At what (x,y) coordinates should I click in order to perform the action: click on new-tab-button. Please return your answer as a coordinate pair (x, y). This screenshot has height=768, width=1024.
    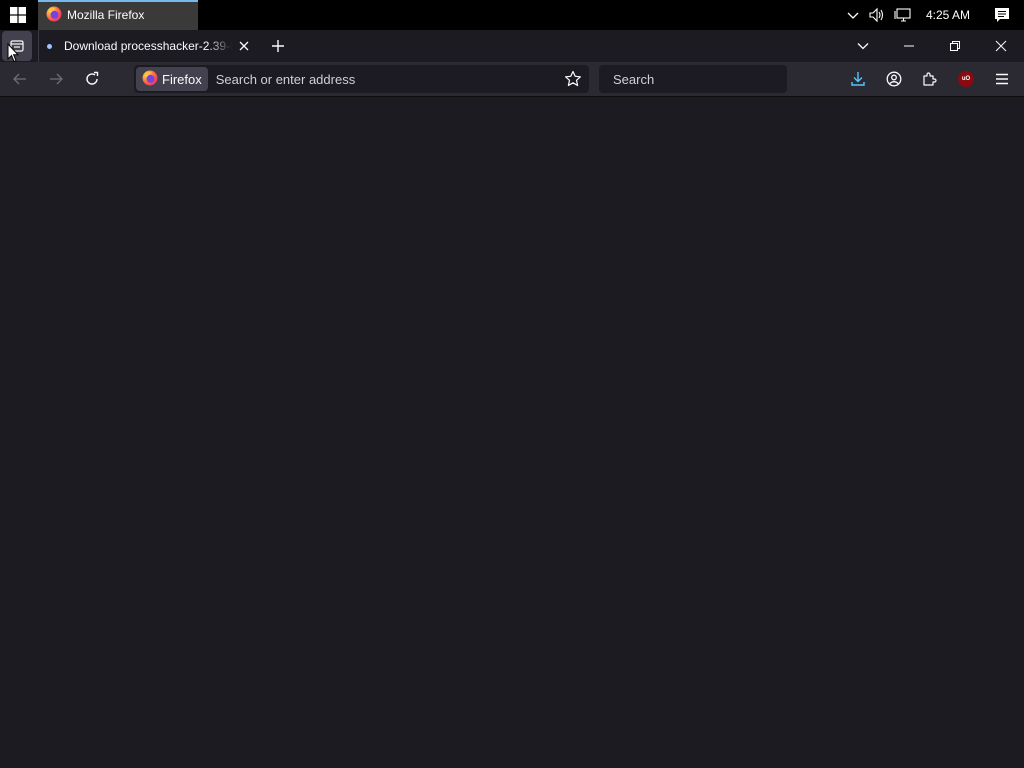
    Looking at the image, I should click on (278, 46).